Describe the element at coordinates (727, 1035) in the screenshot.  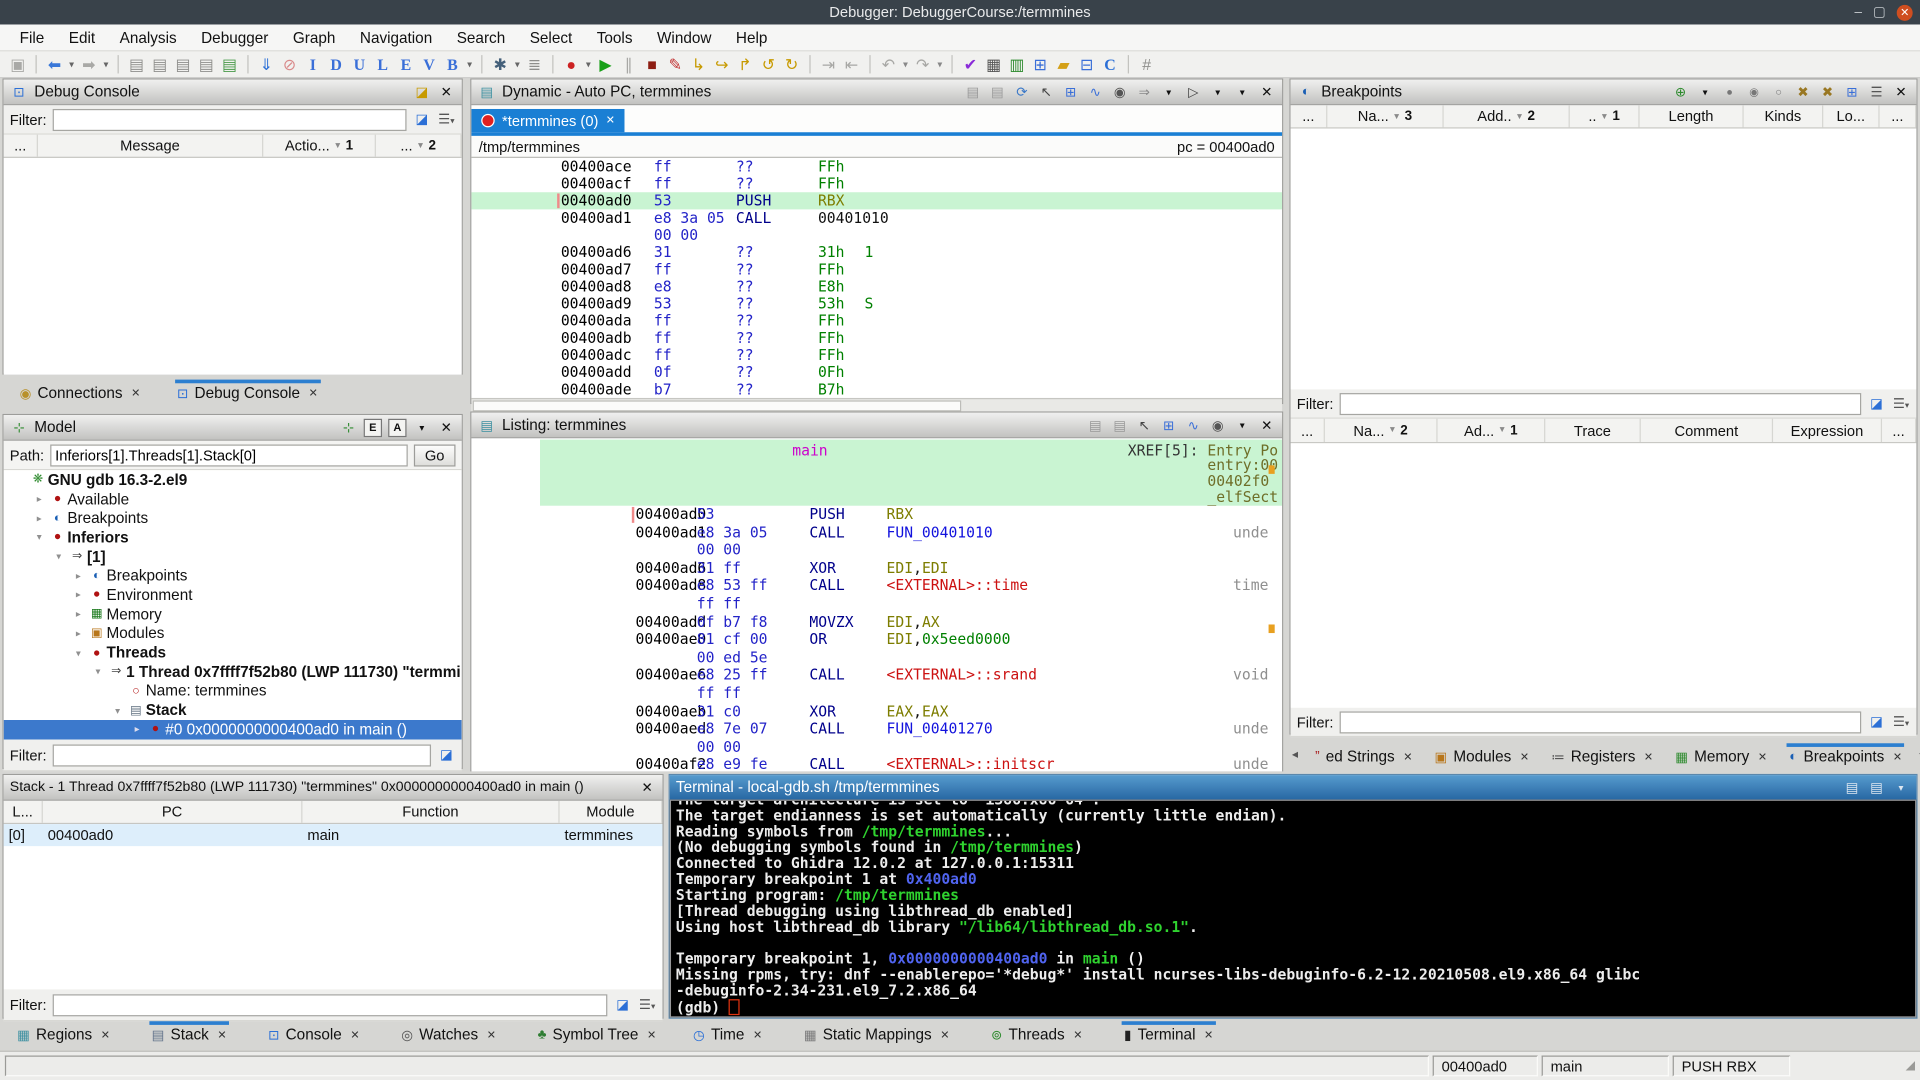
I see `tab-time: ◷ Time ✕` at that location.